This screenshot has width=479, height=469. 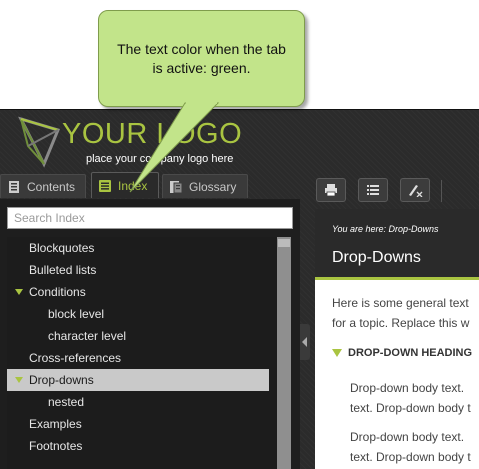 I want to click on callout-tail, so click(x=174, y=147).